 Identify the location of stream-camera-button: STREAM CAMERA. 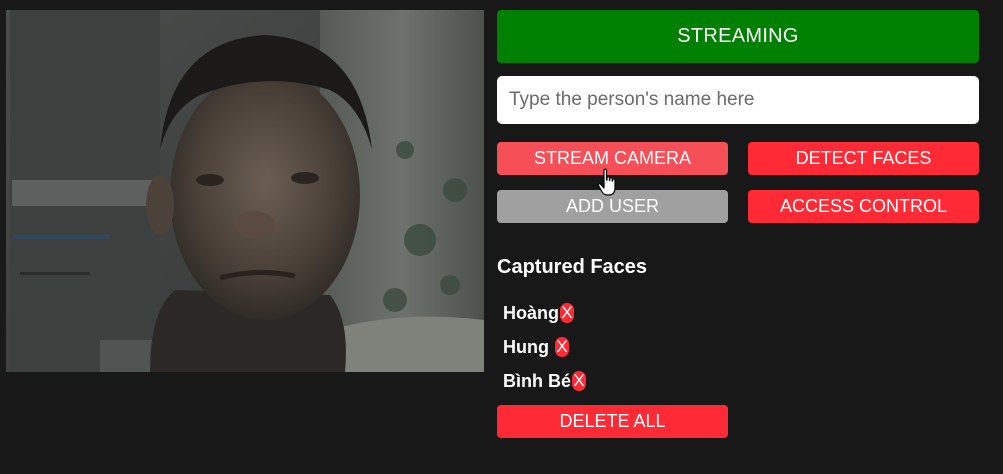
(612, 158).